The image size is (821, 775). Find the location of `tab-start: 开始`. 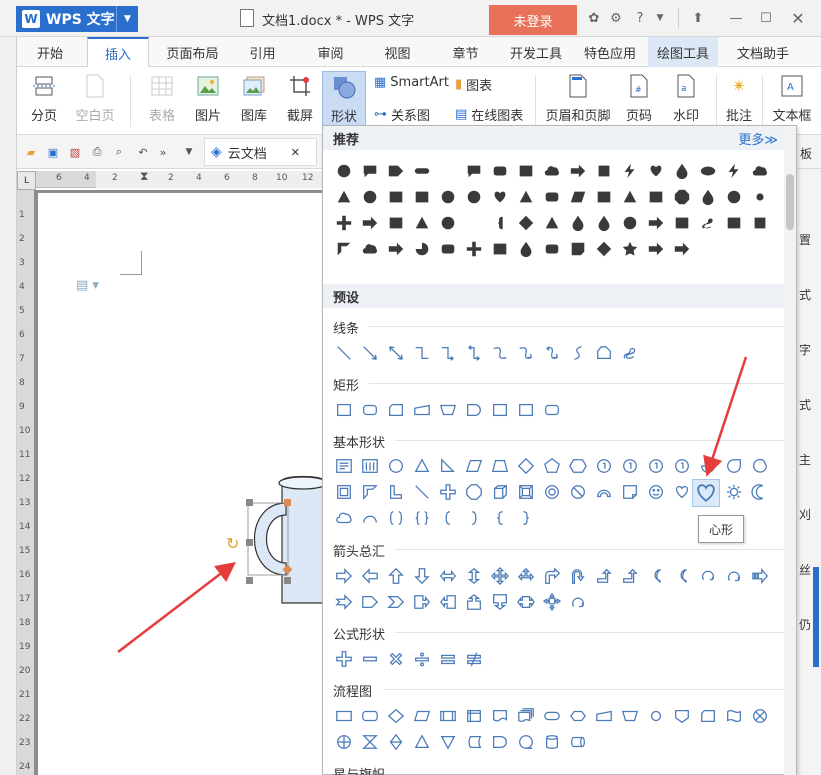

tab-start: 开始 is located at coordinates (50, 52).